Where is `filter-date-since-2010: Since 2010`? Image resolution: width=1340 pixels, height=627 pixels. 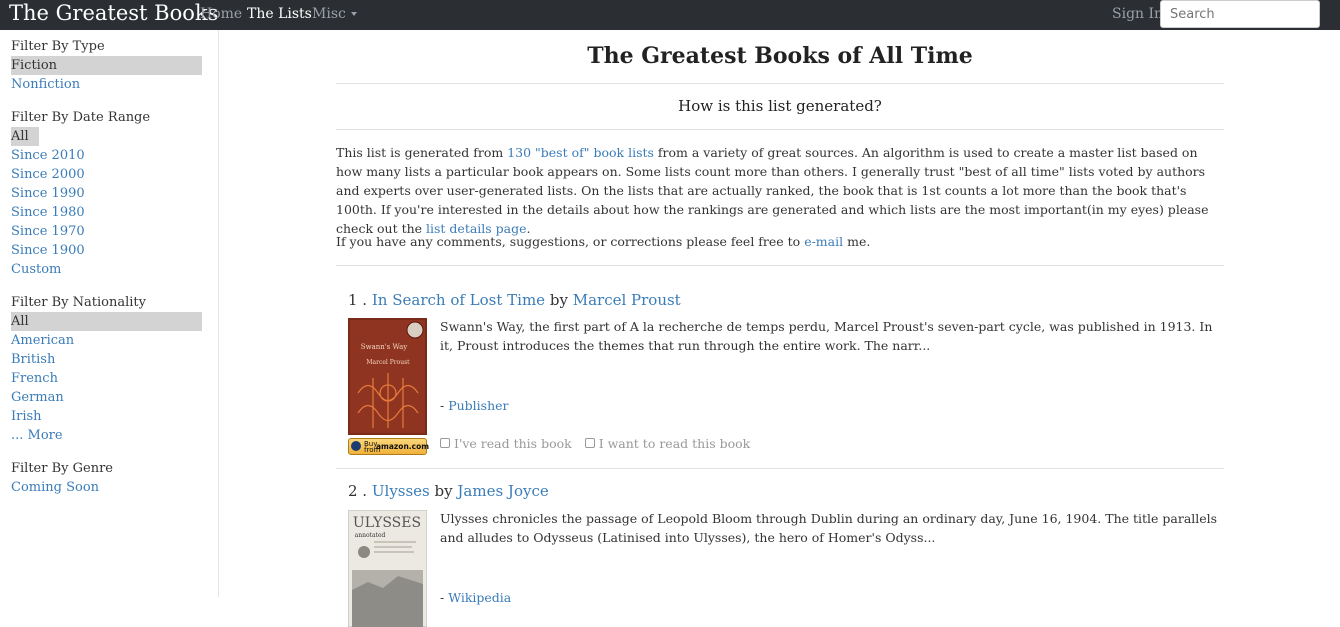
filter-date-since-2010: Since 2010 is located at coordinates (106, 155).